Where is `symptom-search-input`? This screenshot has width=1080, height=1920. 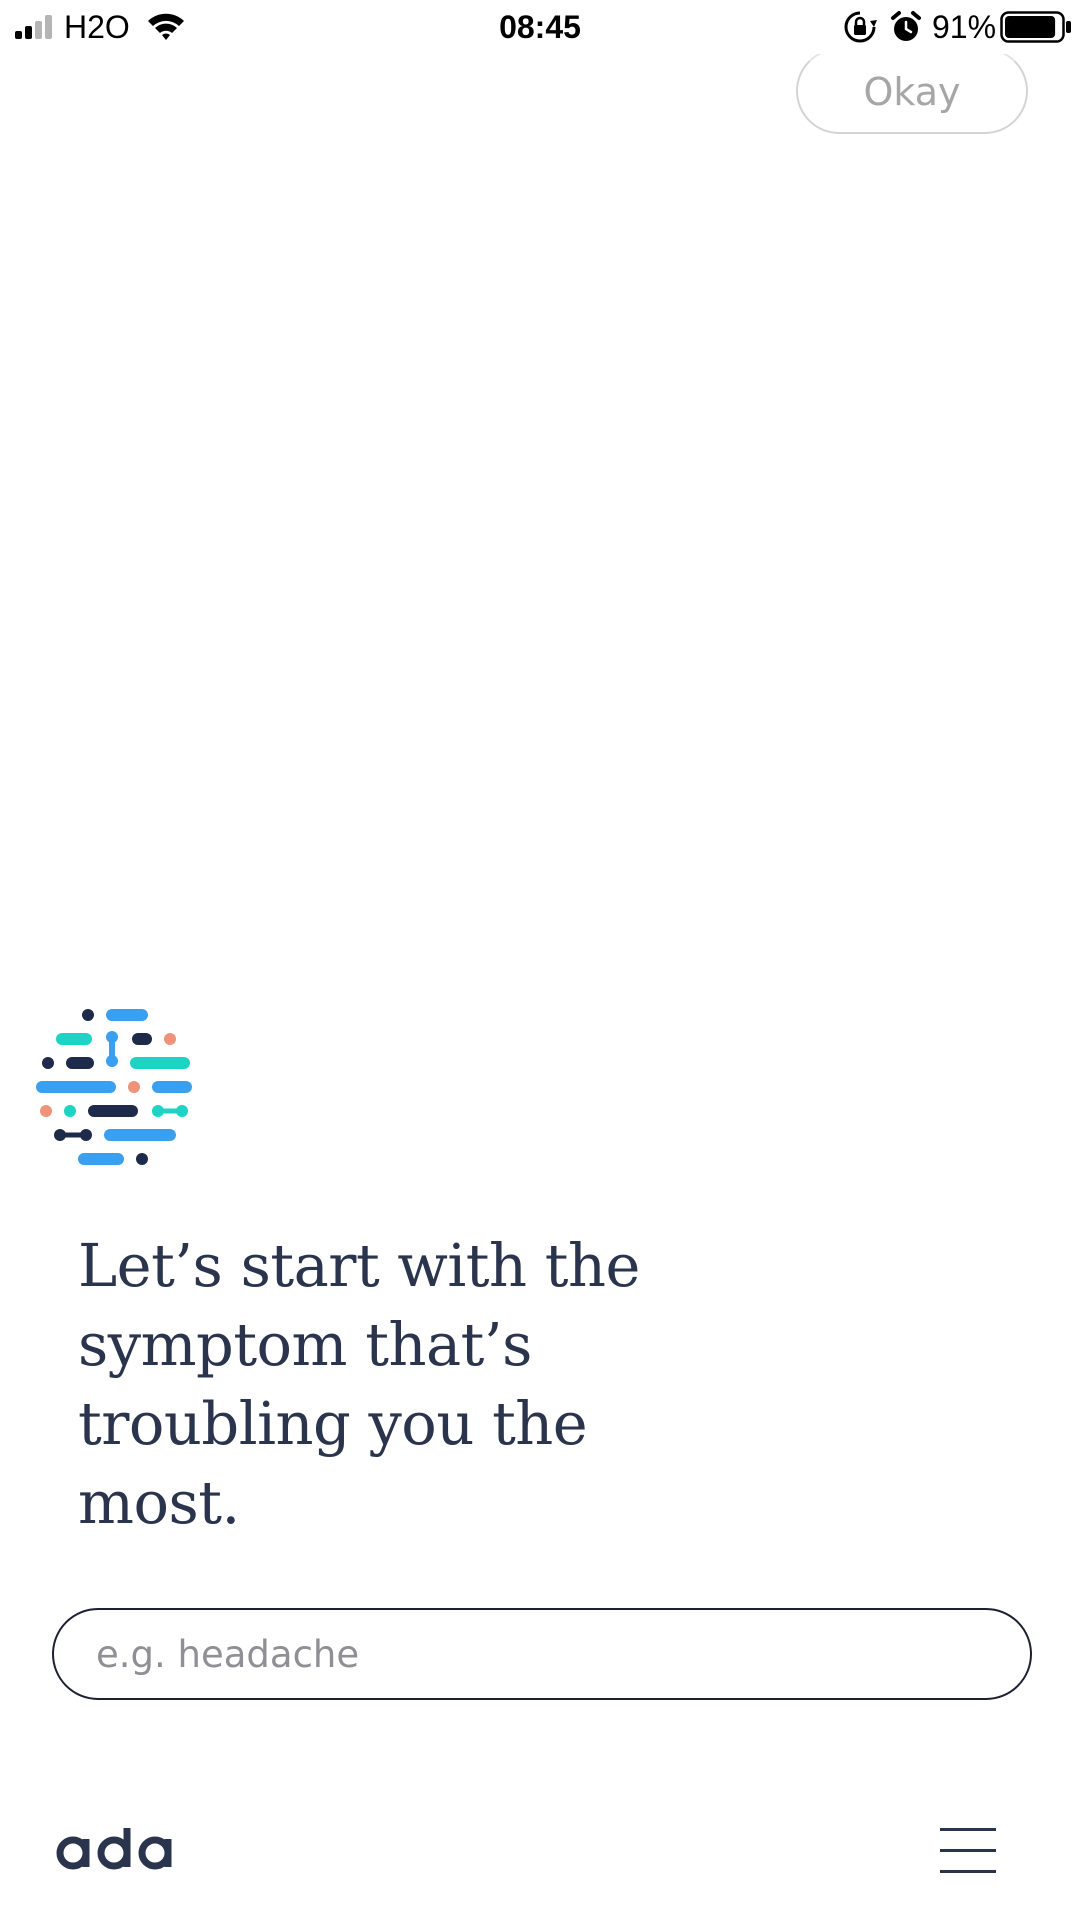
symptom-search-input is located at coordinates (542, 1654).